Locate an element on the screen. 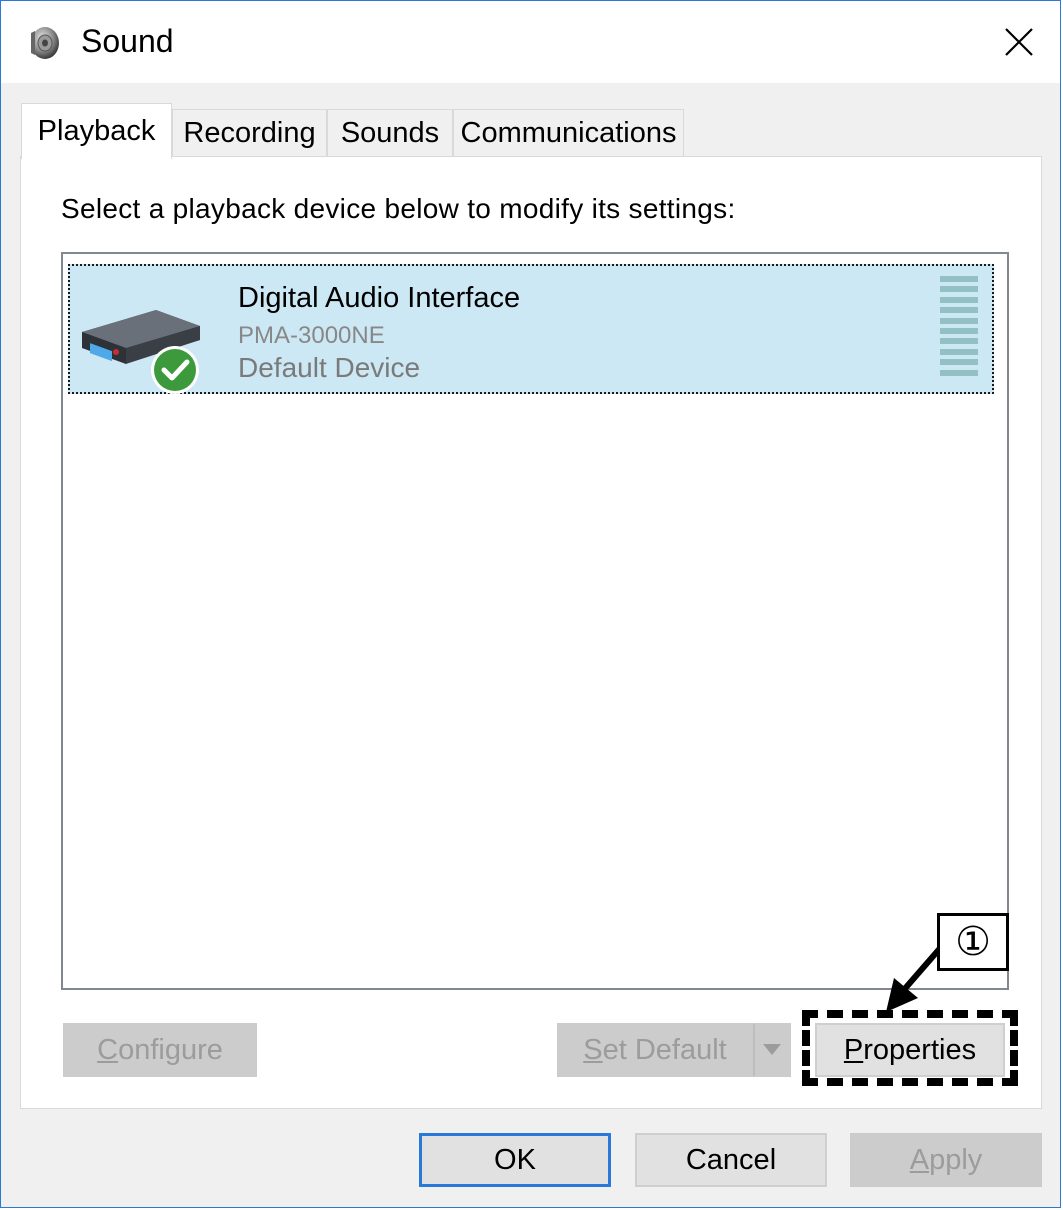  button-label: Cancel is located at coordinates (731, 1159).